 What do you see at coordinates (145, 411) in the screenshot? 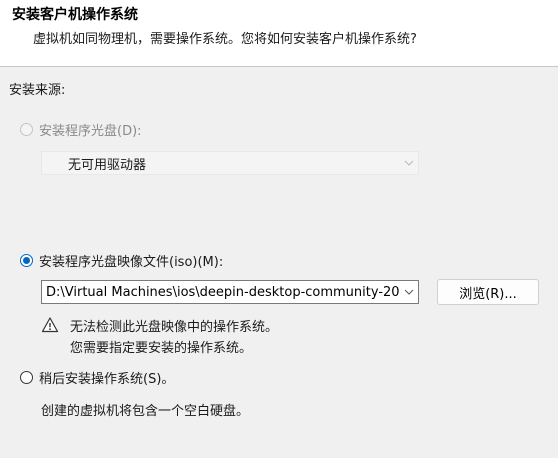
I see `install-later-note: 创建的虚拟机将包含一个空白硬盘。` at bounding box center [145, 411].